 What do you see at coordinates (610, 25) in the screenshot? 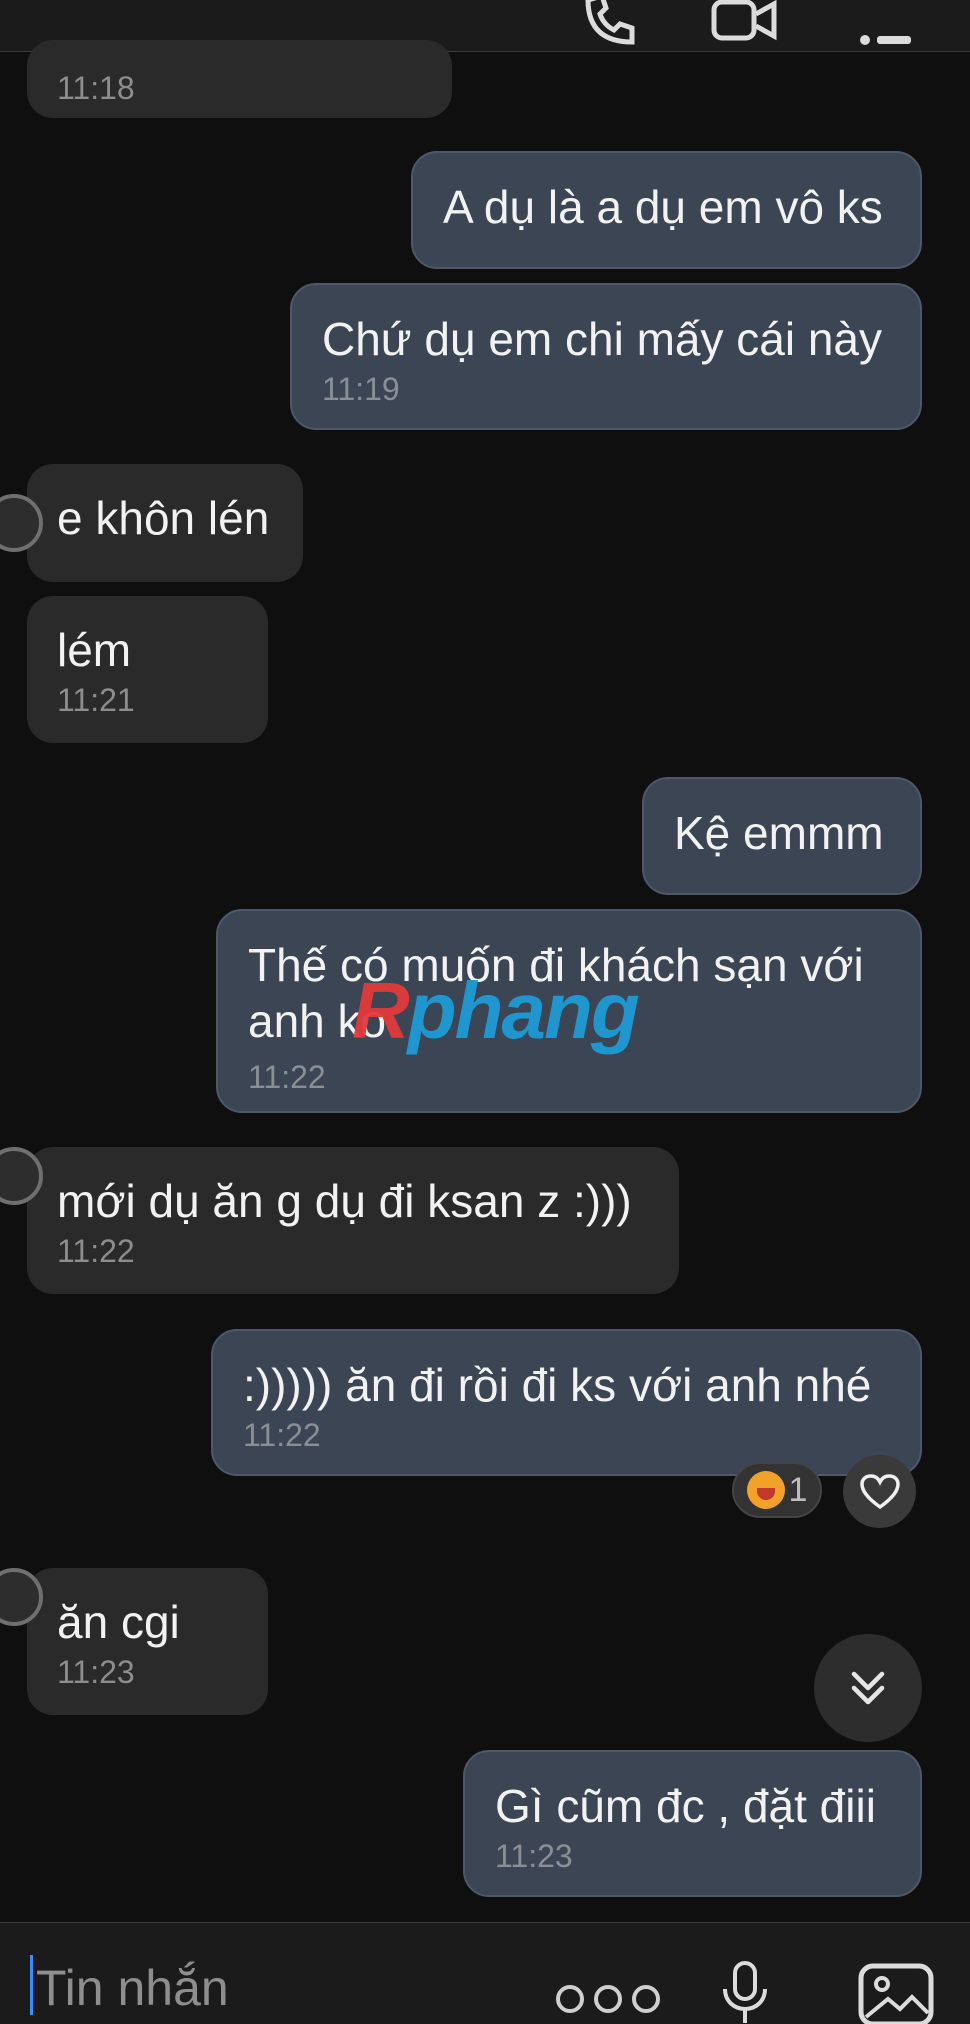
I see `phone-icon` at bounding box center [610, 25].